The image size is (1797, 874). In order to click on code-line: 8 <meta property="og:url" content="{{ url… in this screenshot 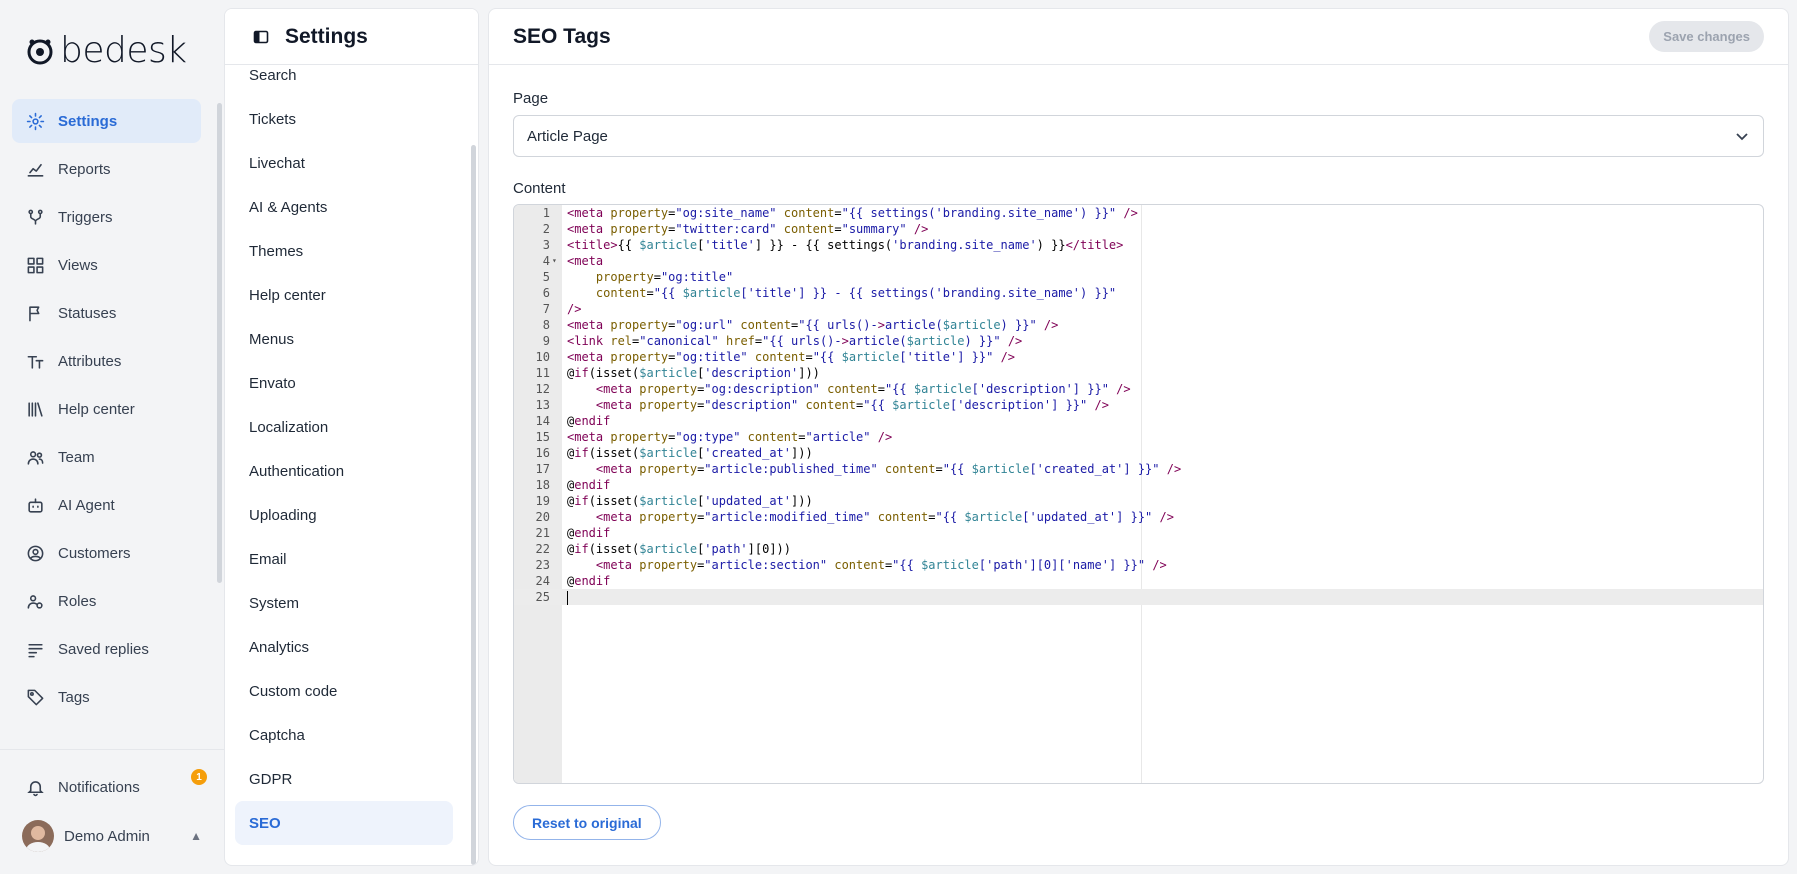, I will do `click(1138, 325)`.